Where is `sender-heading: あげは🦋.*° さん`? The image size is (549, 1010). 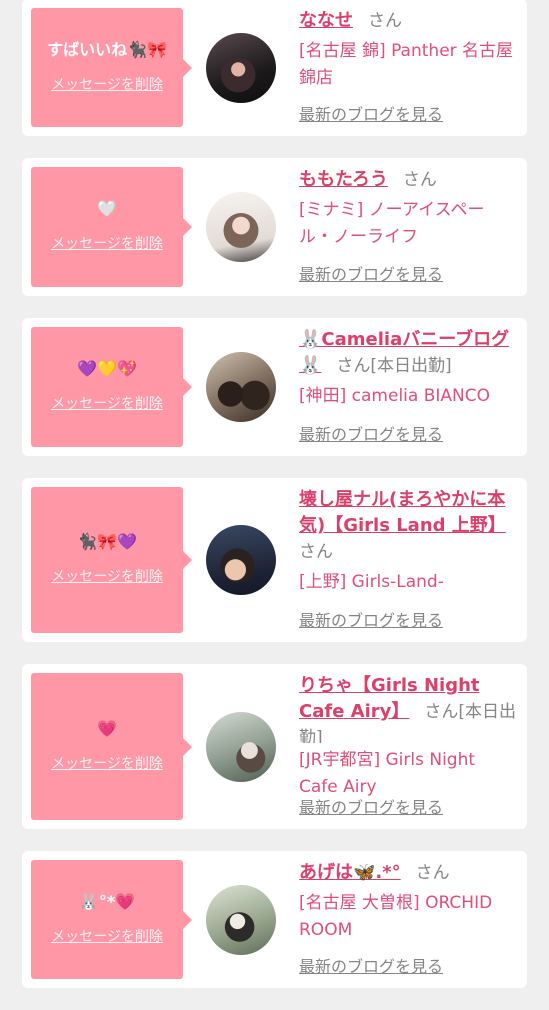
sender-heading: あげは🦋.*° さん is located at coordinates (408, 873).